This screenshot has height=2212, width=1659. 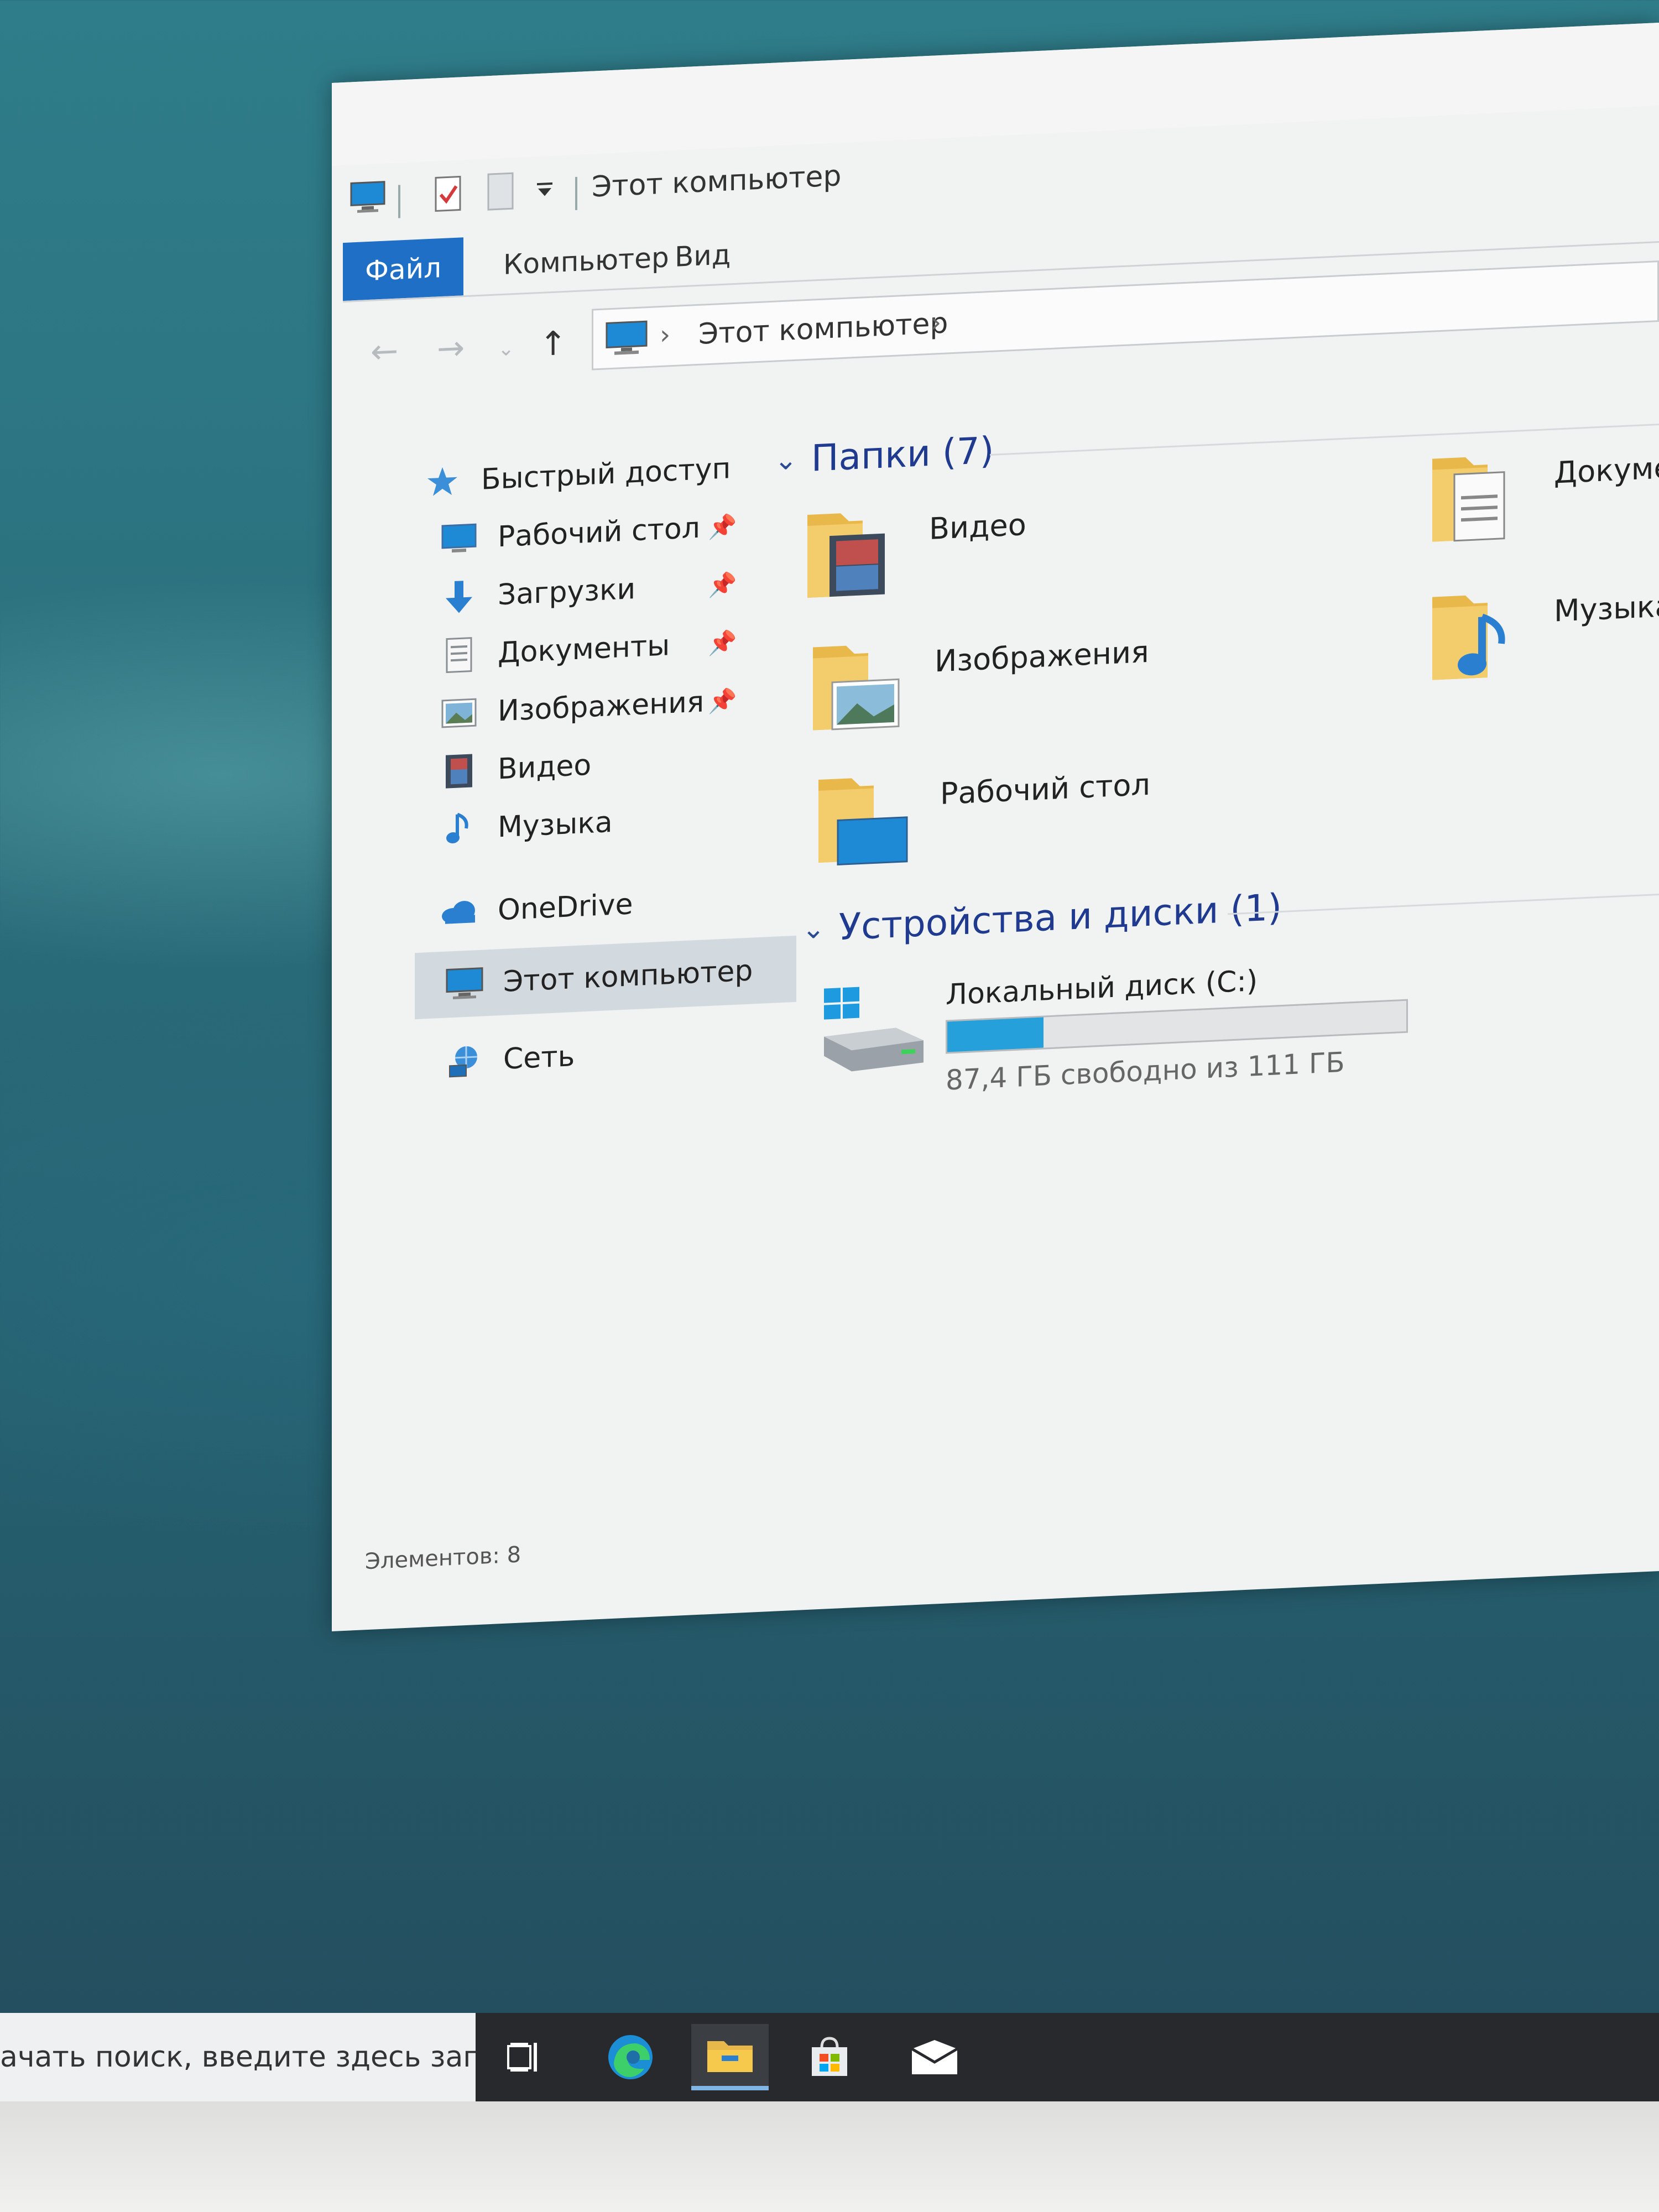 I want to click on folders-group-title: Папки (7), so click(x=903, y=455).